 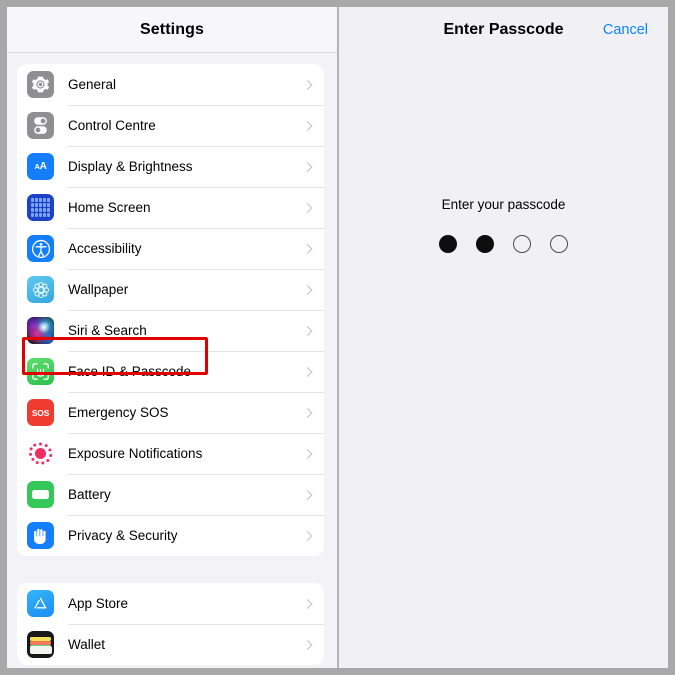 I want to click on page-title: Settings, so click(x=172, y=29).